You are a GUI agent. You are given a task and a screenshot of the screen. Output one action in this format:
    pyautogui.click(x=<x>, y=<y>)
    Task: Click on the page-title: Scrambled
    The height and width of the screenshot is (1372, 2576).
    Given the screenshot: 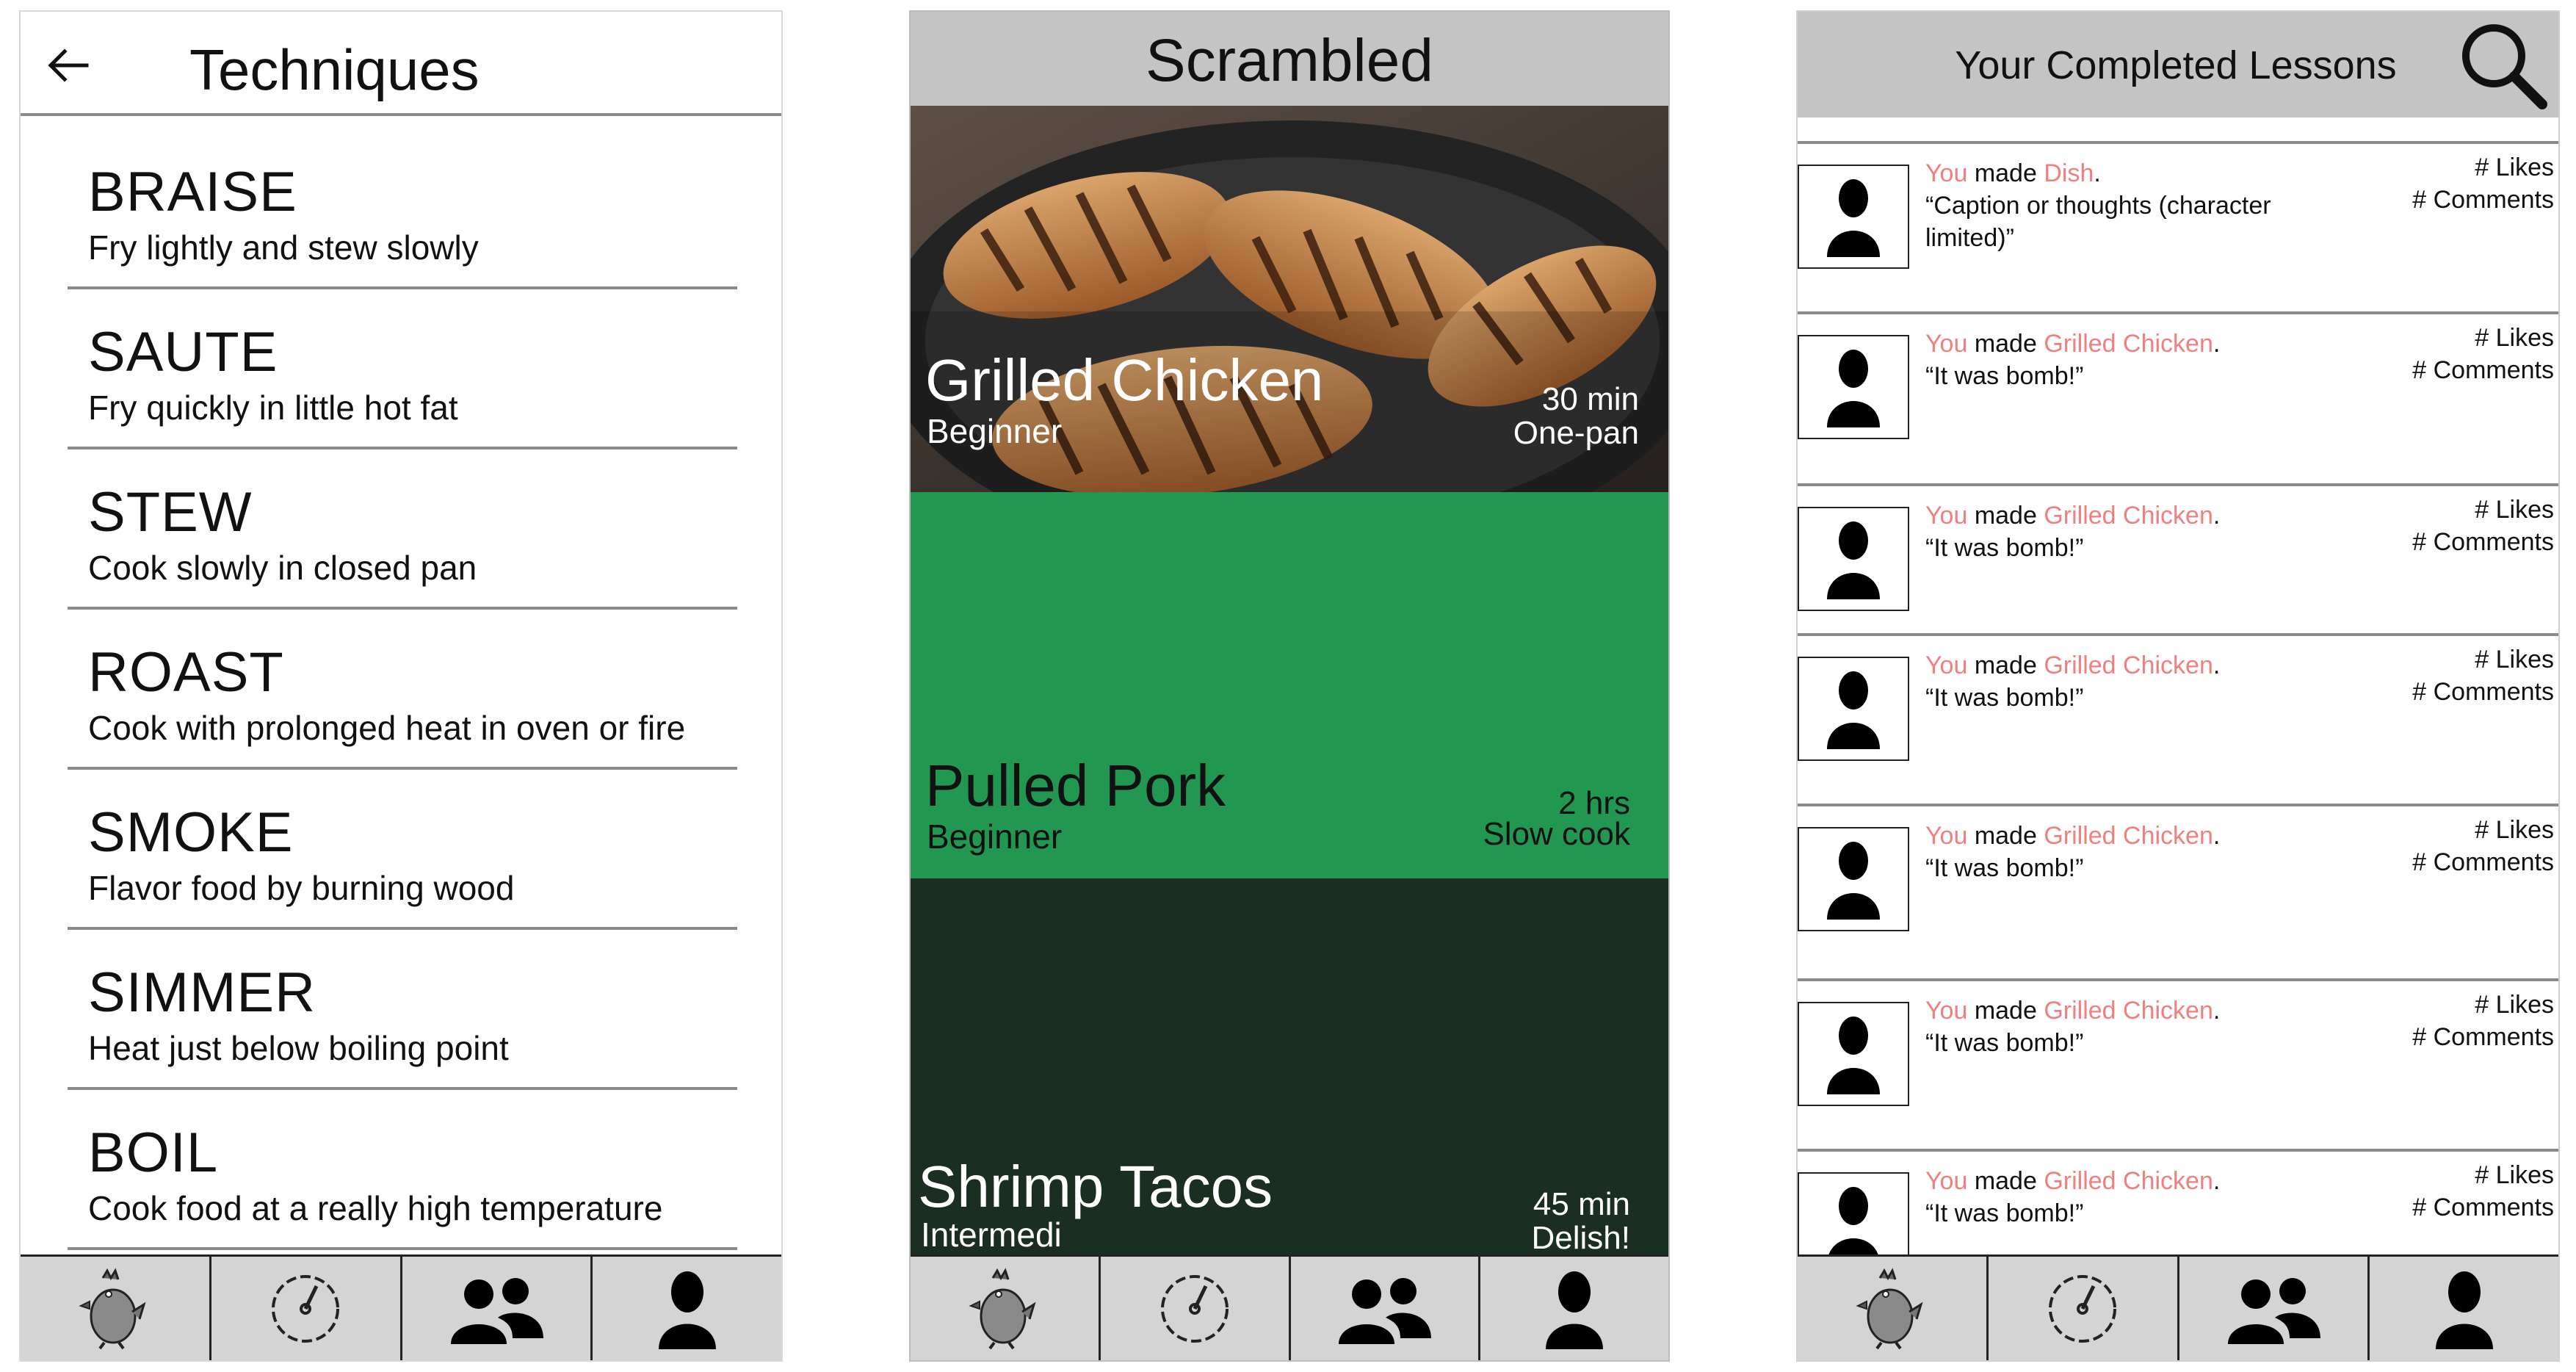 What is the action you would take?
    pyautogui.click(x=1289, y=60)
    